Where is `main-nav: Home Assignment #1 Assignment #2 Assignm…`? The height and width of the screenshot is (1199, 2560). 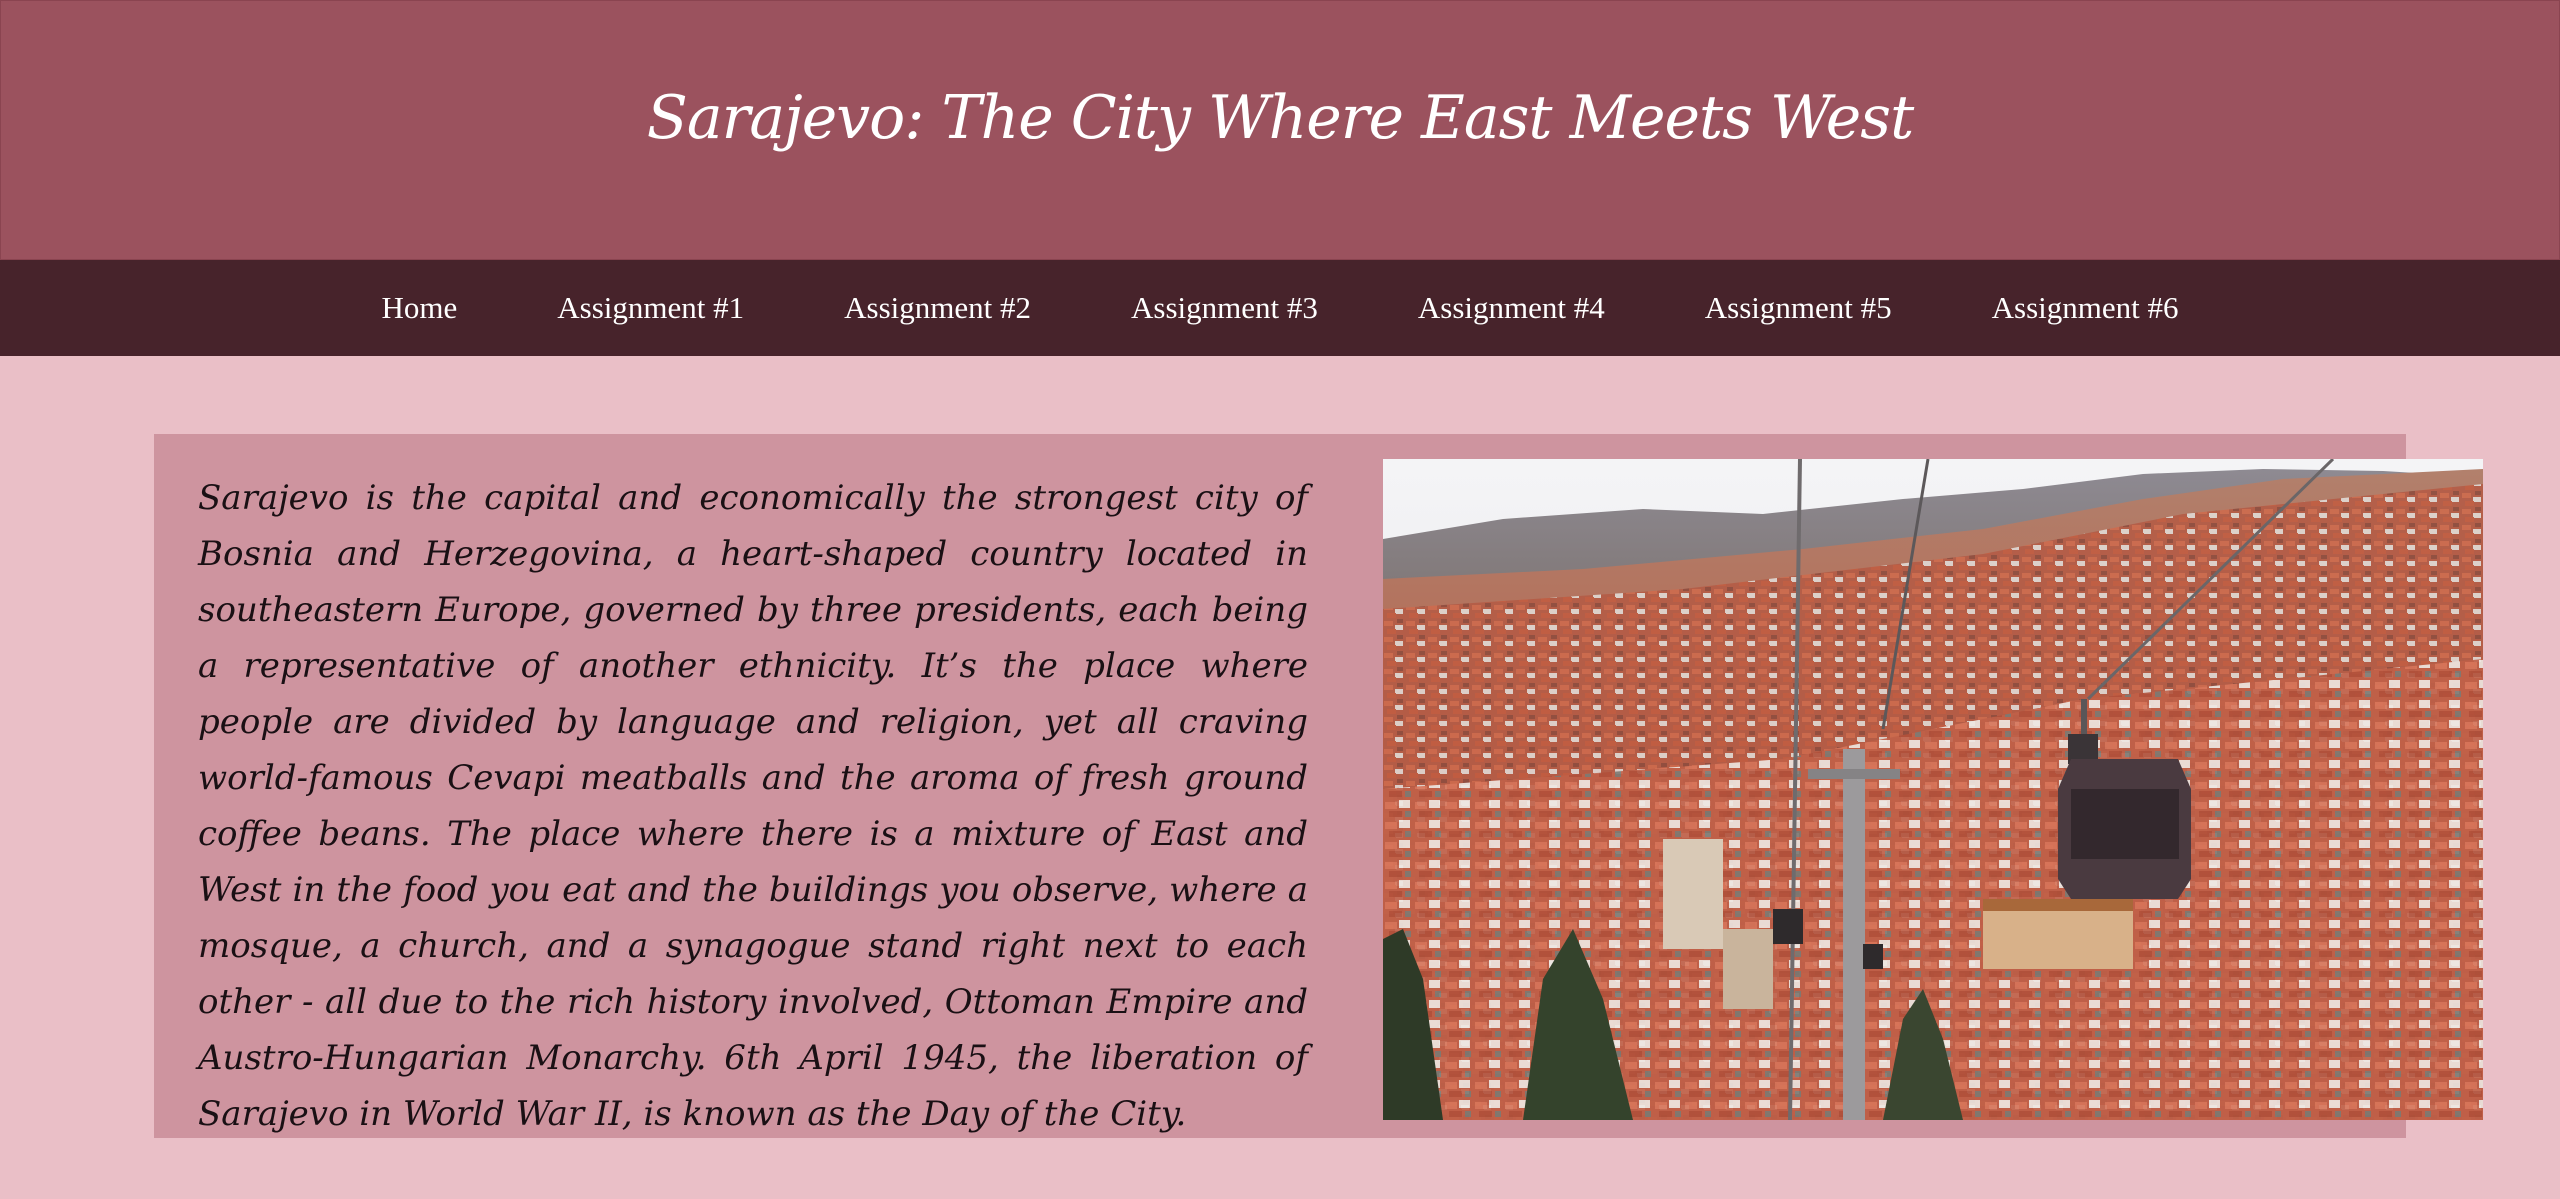 main-nav: Home Assignment #1 Assignment #2 Assignm… is located at coordinates (1280, 308).